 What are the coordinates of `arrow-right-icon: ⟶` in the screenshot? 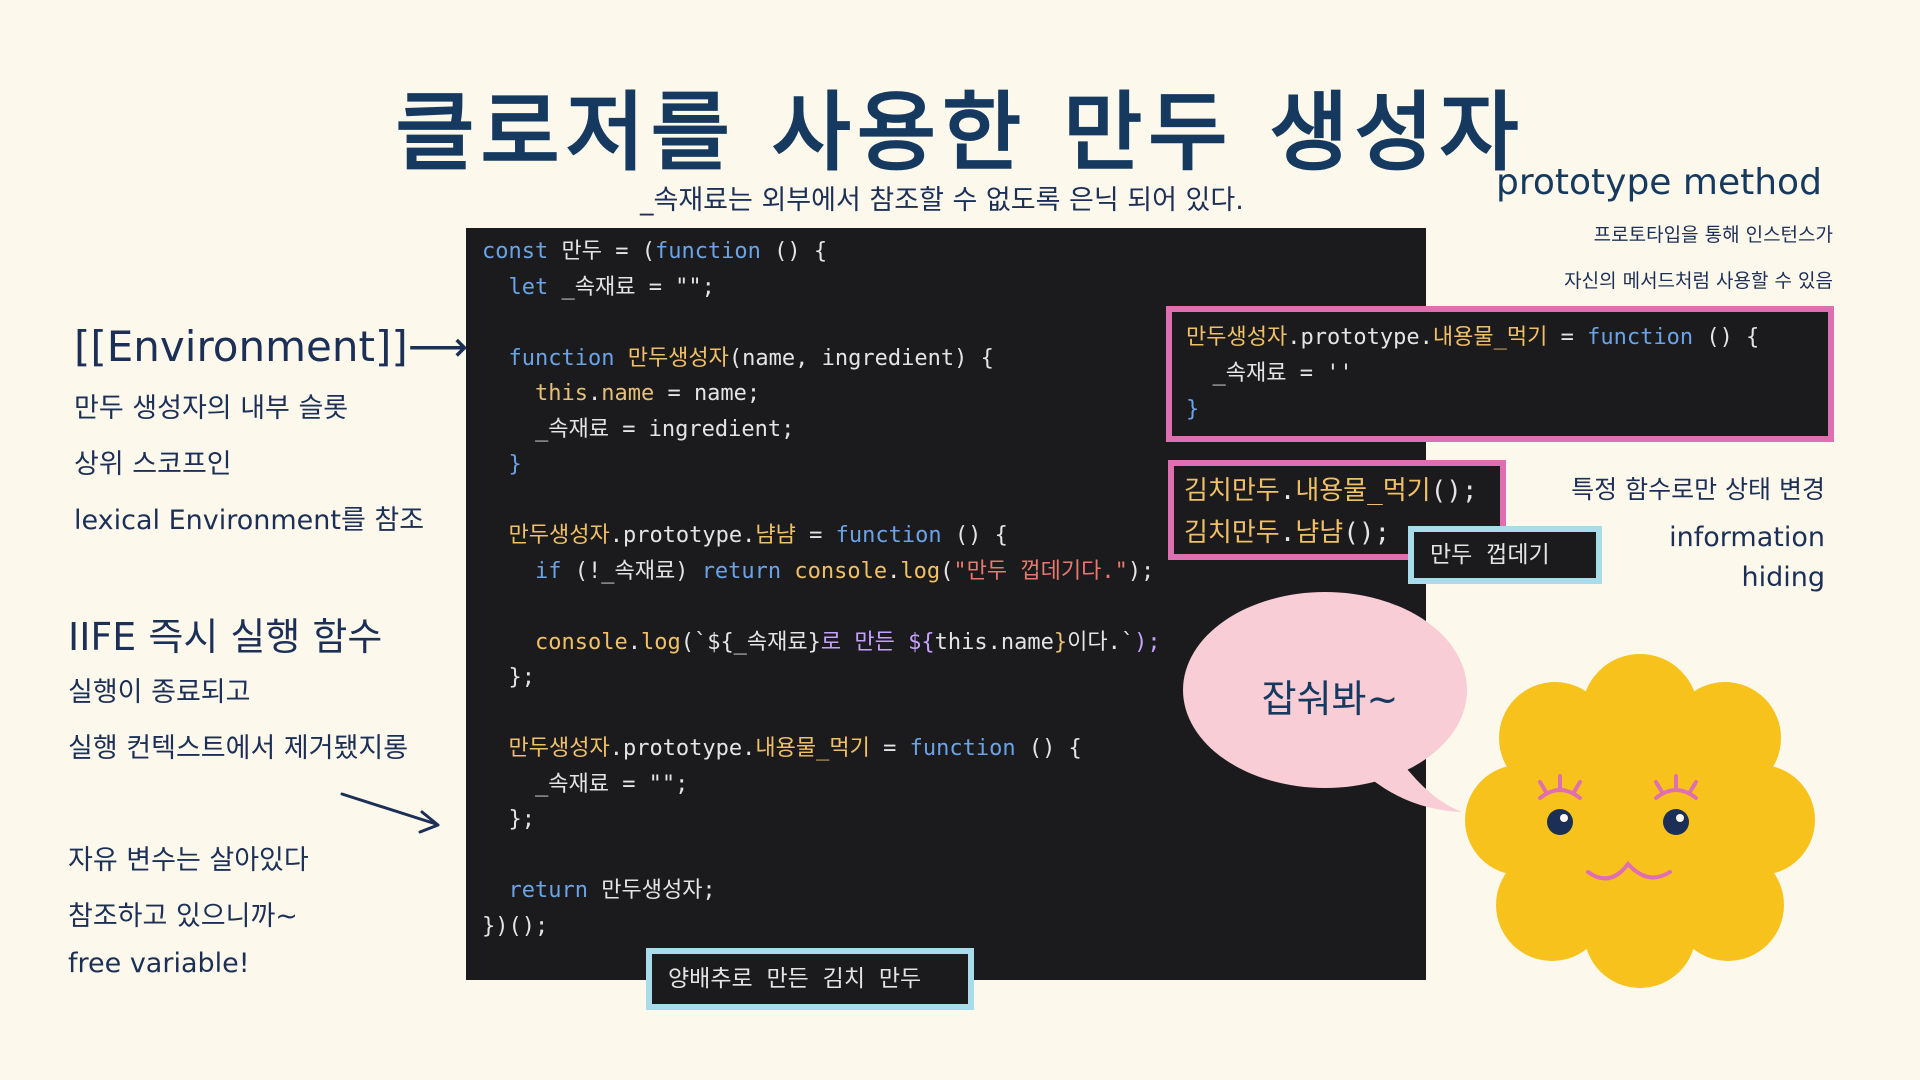 It's located at (437, 346).